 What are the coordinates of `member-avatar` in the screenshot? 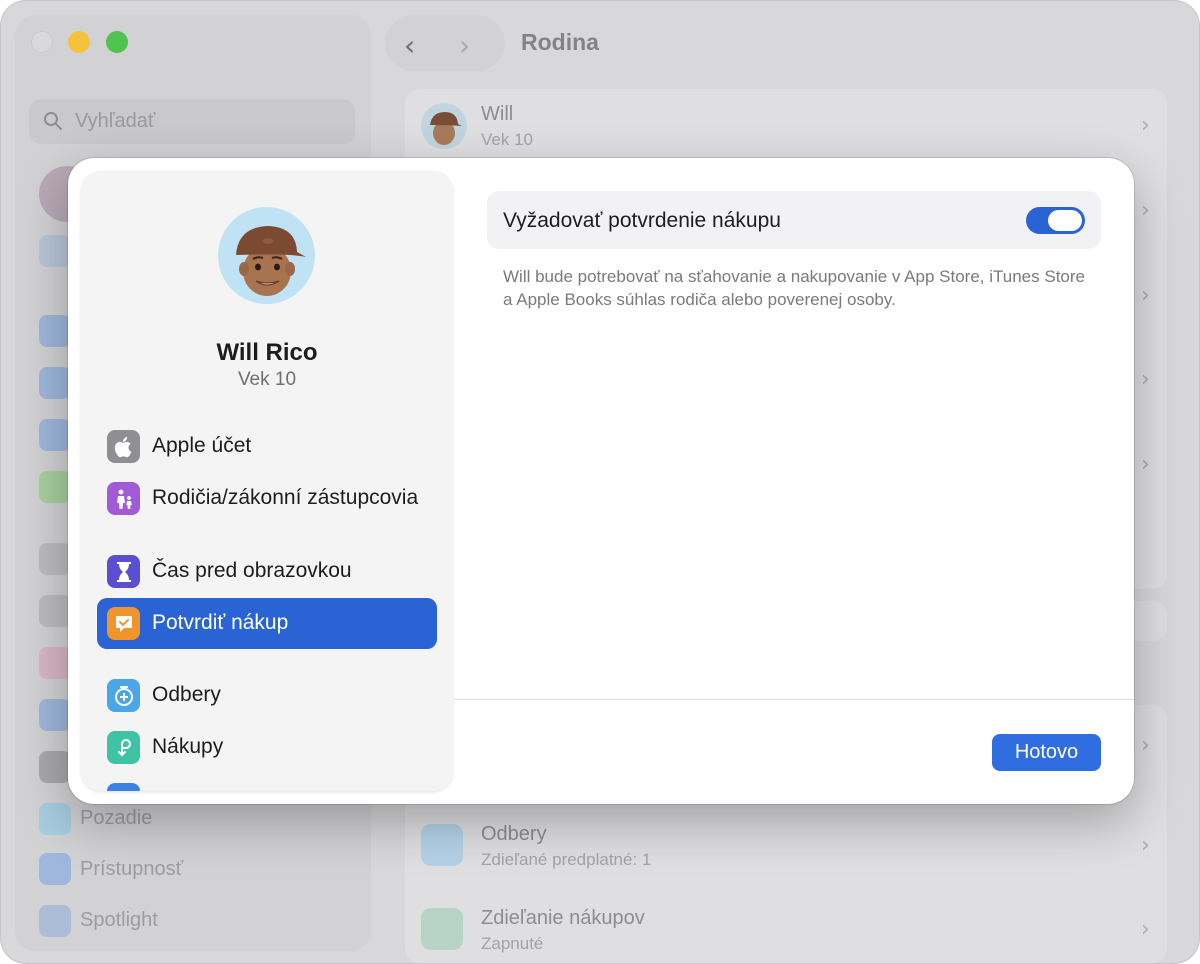 It's located at (444, 126).